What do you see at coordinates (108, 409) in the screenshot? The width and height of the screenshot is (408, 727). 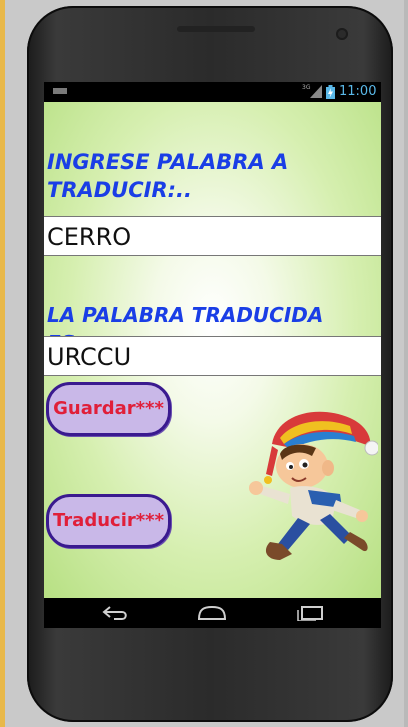 I see `save-button: Guardar***` at bounding box center [108, 409].